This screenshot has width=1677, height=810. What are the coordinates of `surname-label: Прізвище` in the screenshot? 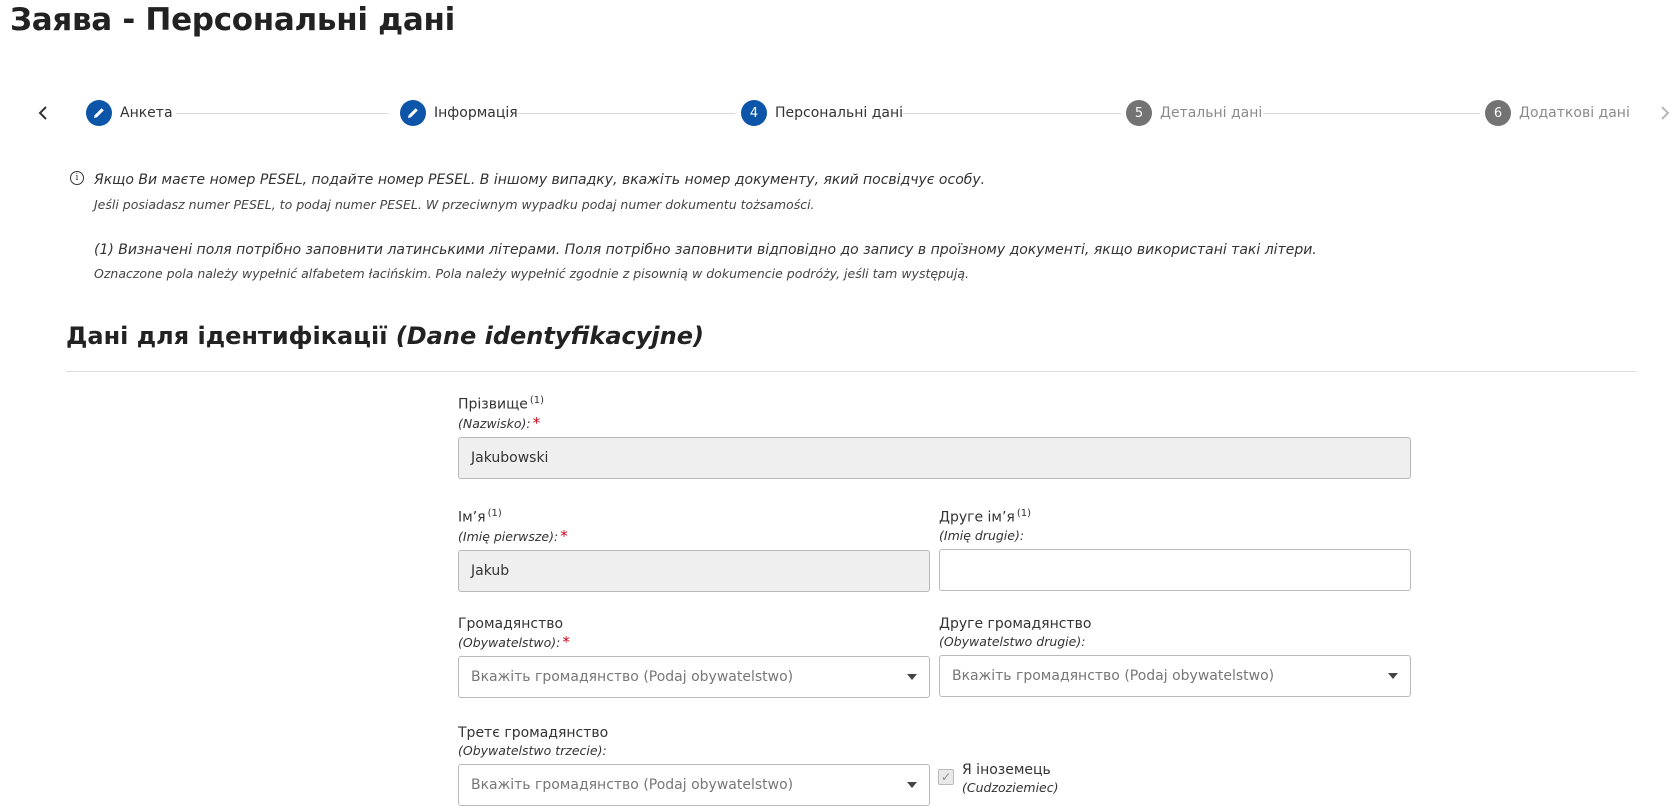 It's located at (493, 404).